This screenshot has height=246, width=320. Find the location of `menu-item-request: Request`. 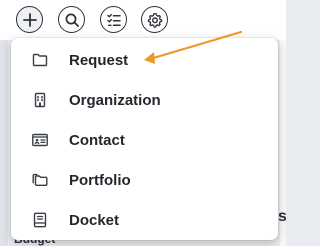

menu-item-request: Request is located at coordinates (144, 60).